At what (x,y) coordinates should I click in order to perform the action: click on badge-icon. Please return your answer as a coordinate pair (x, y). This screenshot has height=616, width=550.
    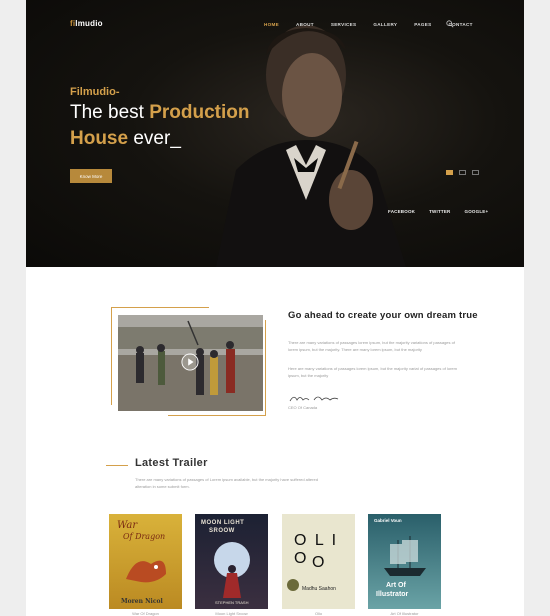
    Looking at the image, I should click on (293, 585).